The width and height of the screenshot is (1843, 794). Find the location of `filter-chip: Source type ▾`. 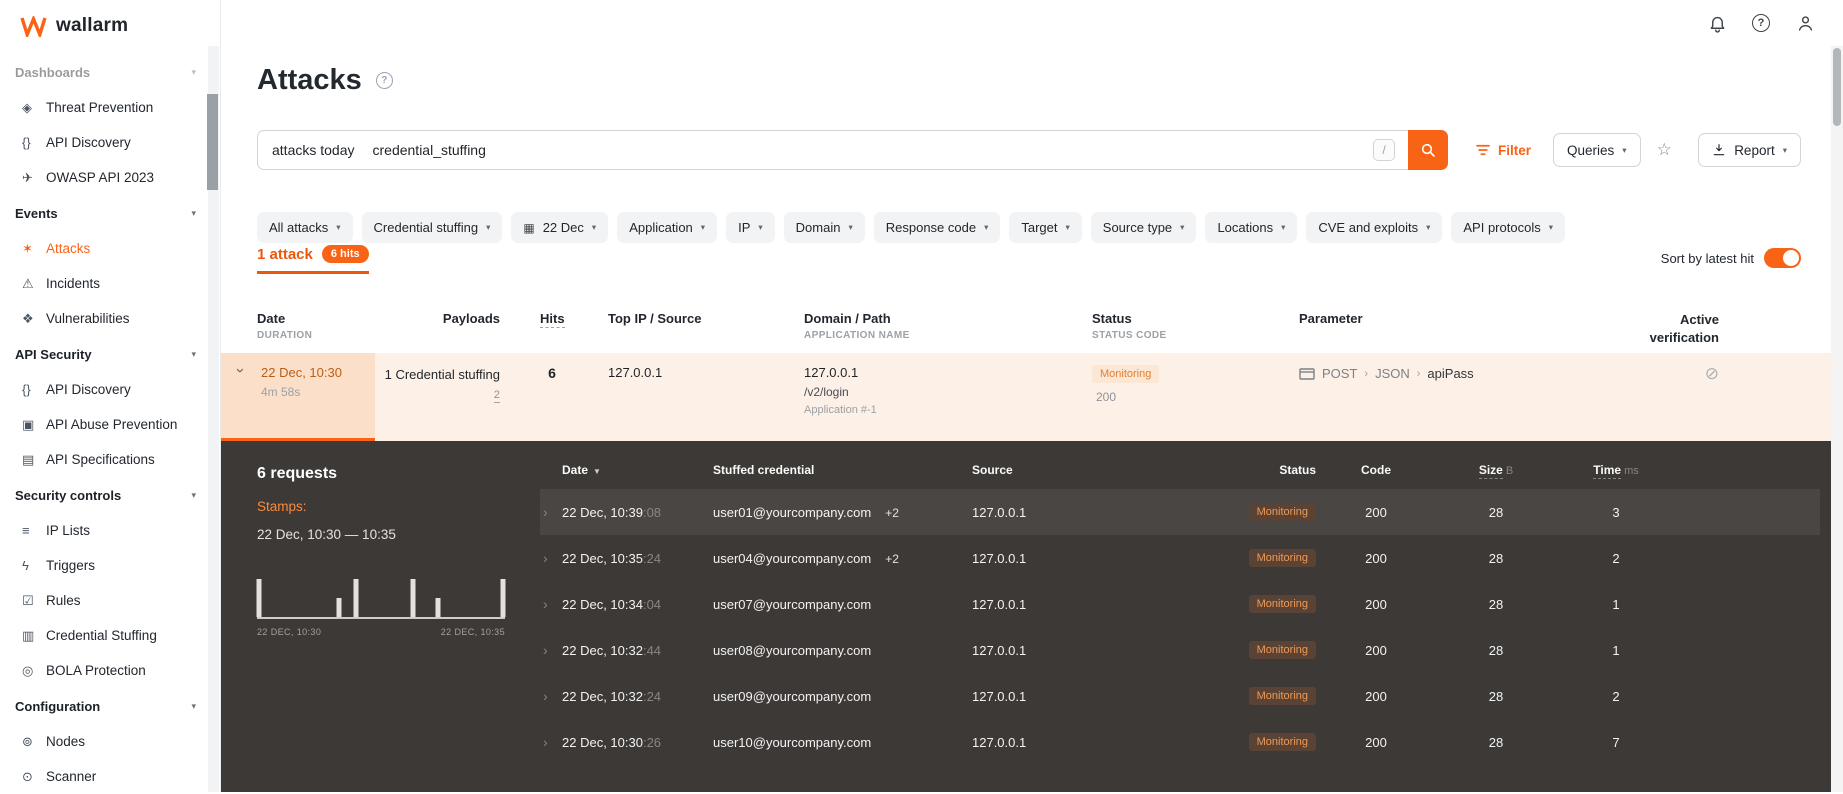

filter-chip: Source type ▾ is located at coordinates (1143, 227).